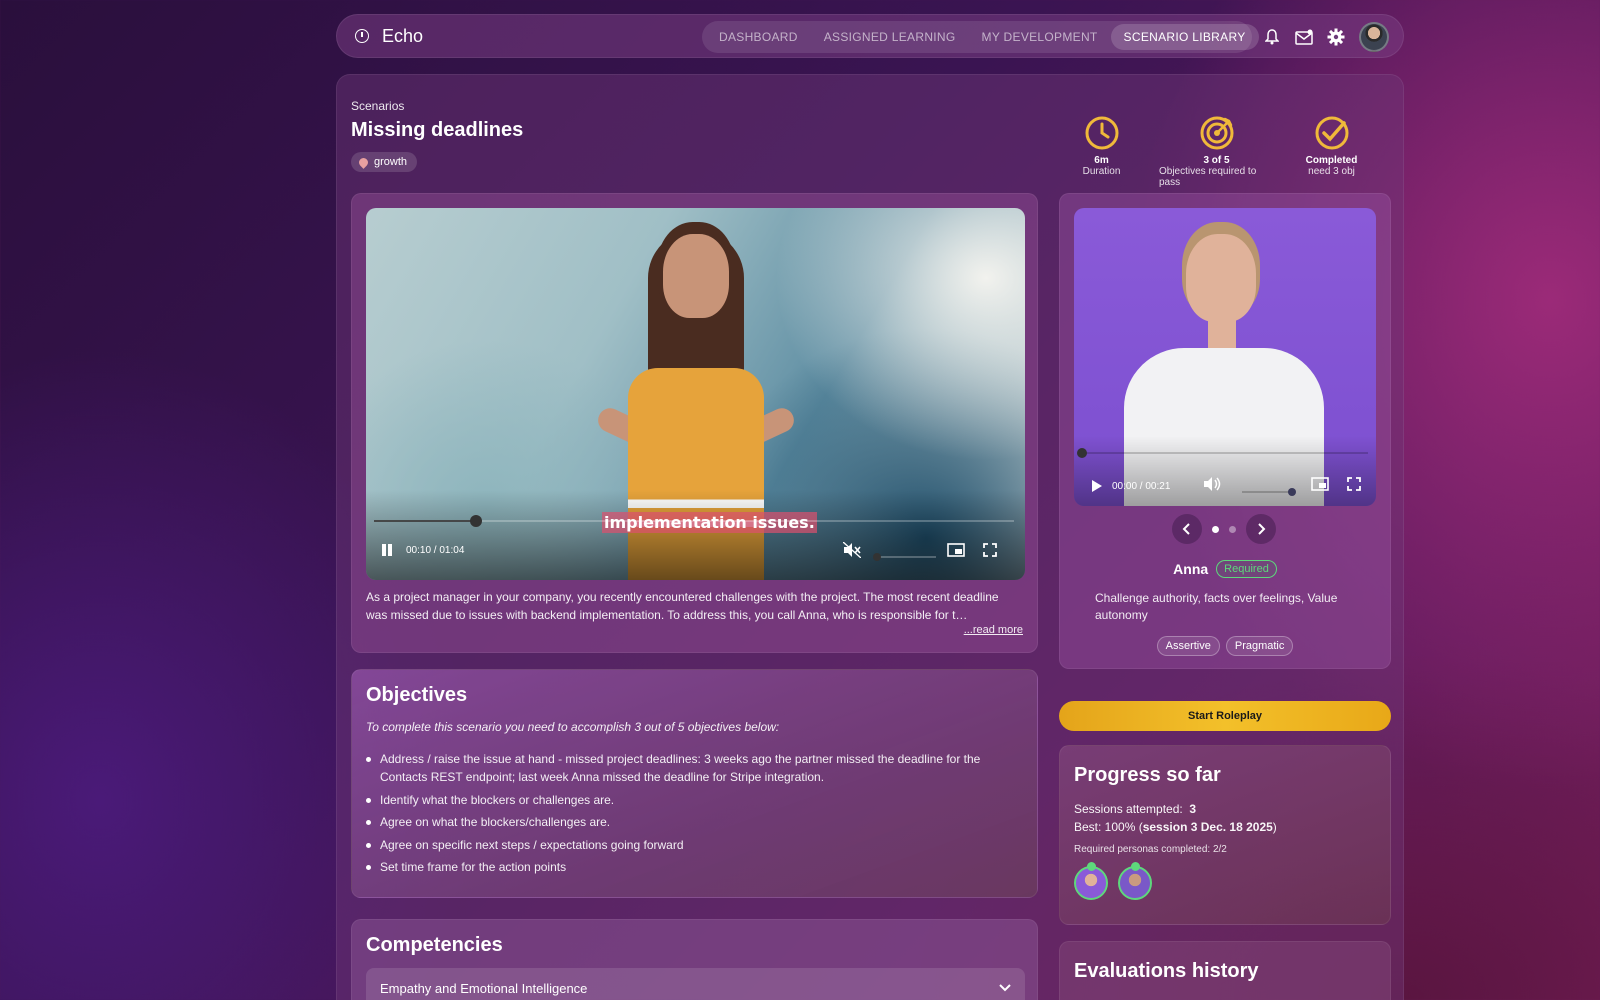 Image resolution: width=1600 pixels, height=1000 pixels. I want to click on gear-icon, so click(1336, 37).